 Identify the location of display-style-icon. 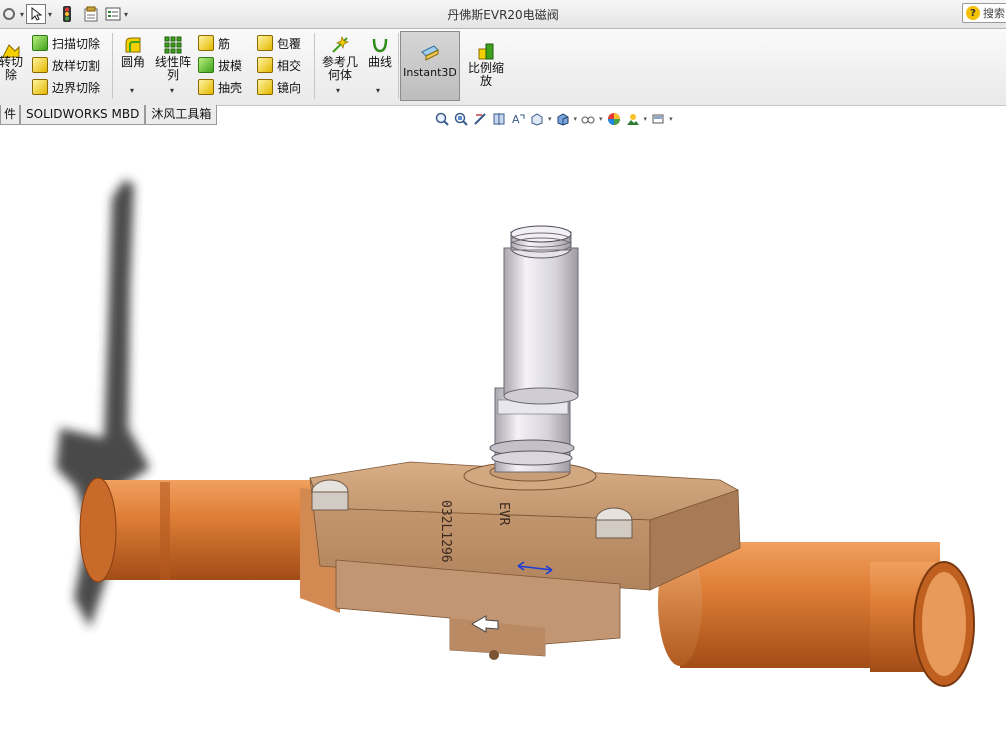
(563, 119).